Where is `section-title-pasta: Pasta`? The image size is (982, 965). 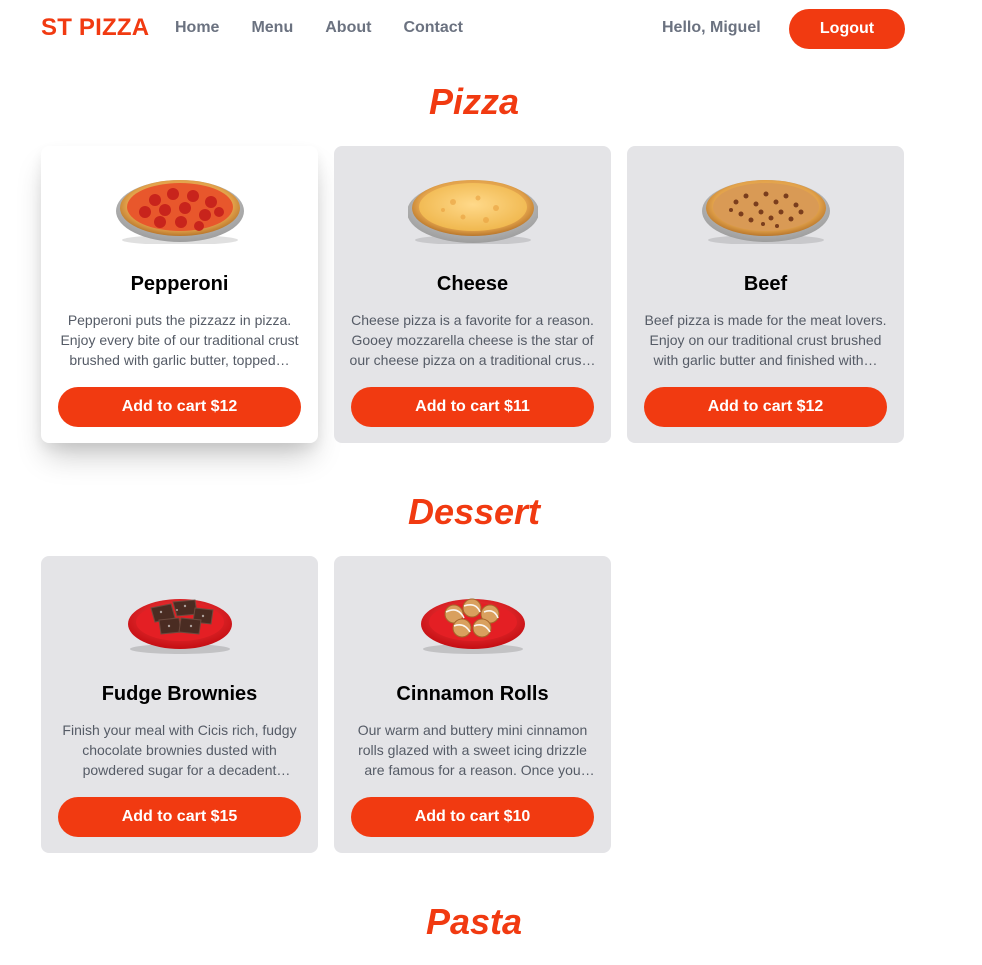 section-title-pasta: Pasta is located at coordinates (474, 921).